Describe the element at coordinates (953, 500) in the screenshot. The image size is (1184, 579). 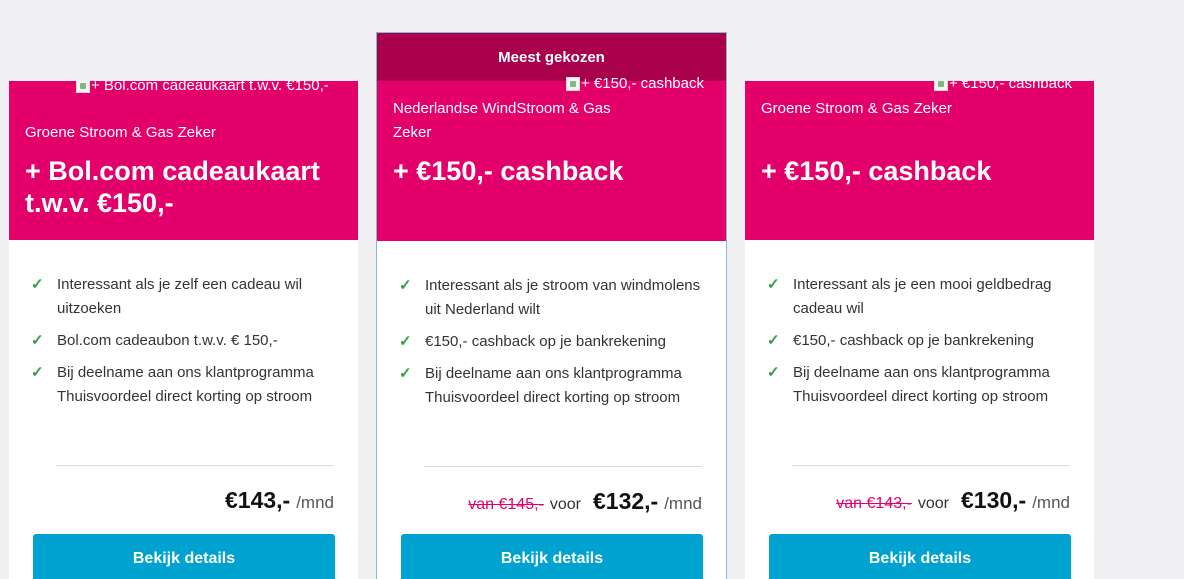
I see `price-block: van €143,- voor €130,- /mnd` at that location.